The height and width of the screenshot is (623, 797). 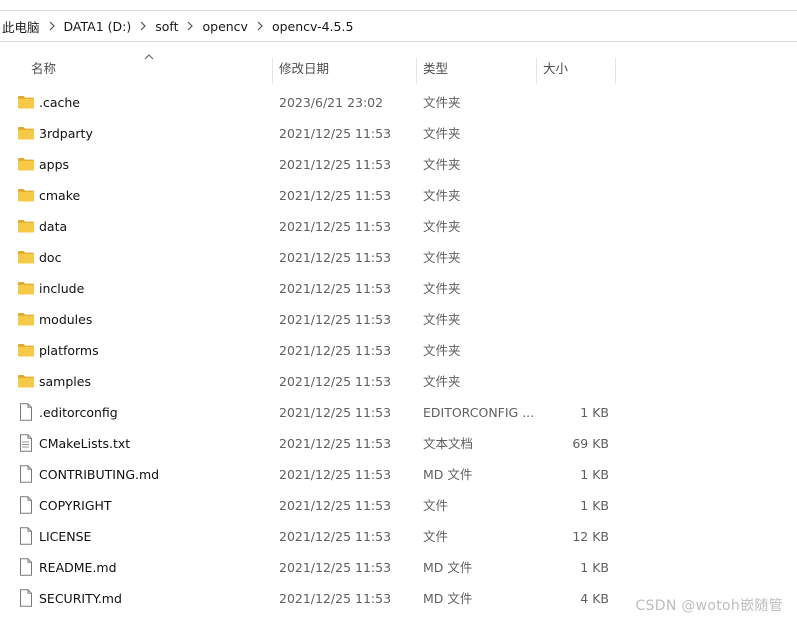 I want to click on file-name: modules, so click(x=66, y=319).